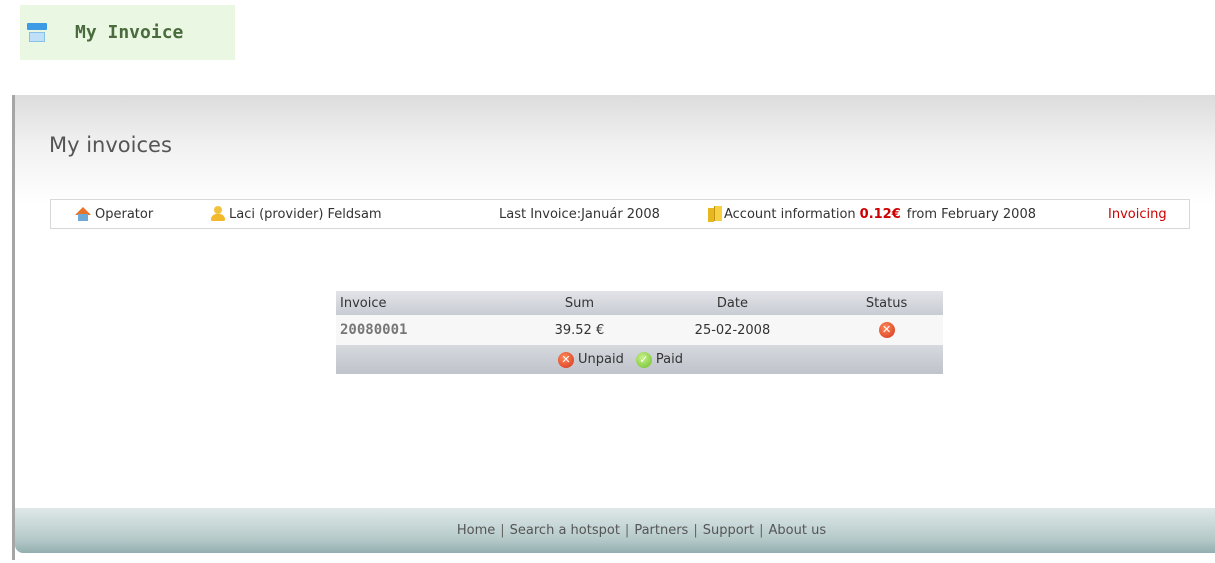  What do you see at coordinates (83, 214) in the screenshot?
I see `house-icon` at bounding box center [83, 214].